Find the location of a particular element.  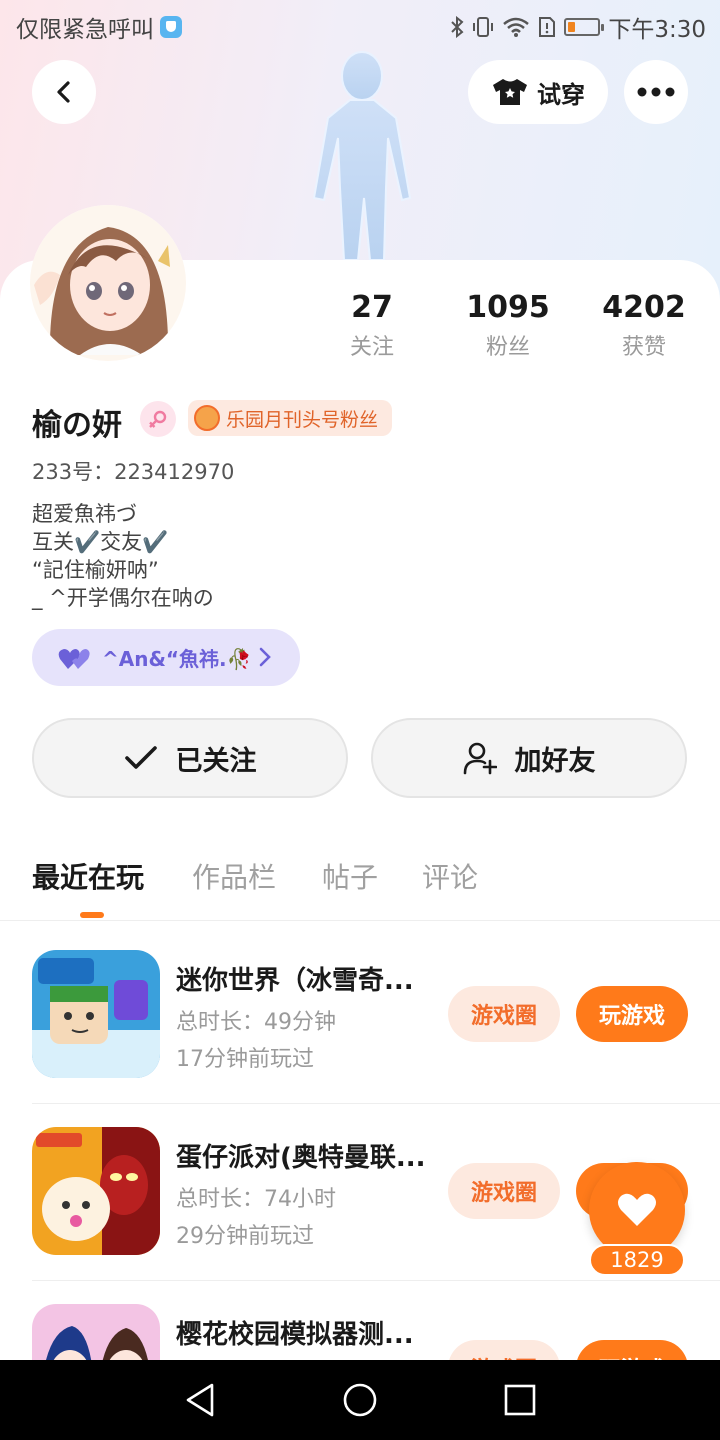

profile-bio: 超爱魚祎づ 互关✔️交友✔️ “記住榆妍呐” _ ^开学偶尔在呐の is located at coordinates (123, 556).